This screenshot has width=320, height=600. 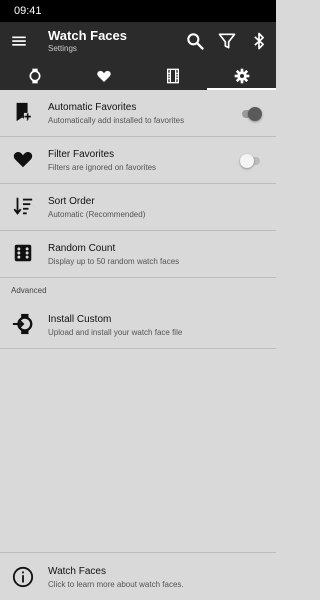 I want to click on setting-description: Automatic (Recommended), so click(x=97, y=214).